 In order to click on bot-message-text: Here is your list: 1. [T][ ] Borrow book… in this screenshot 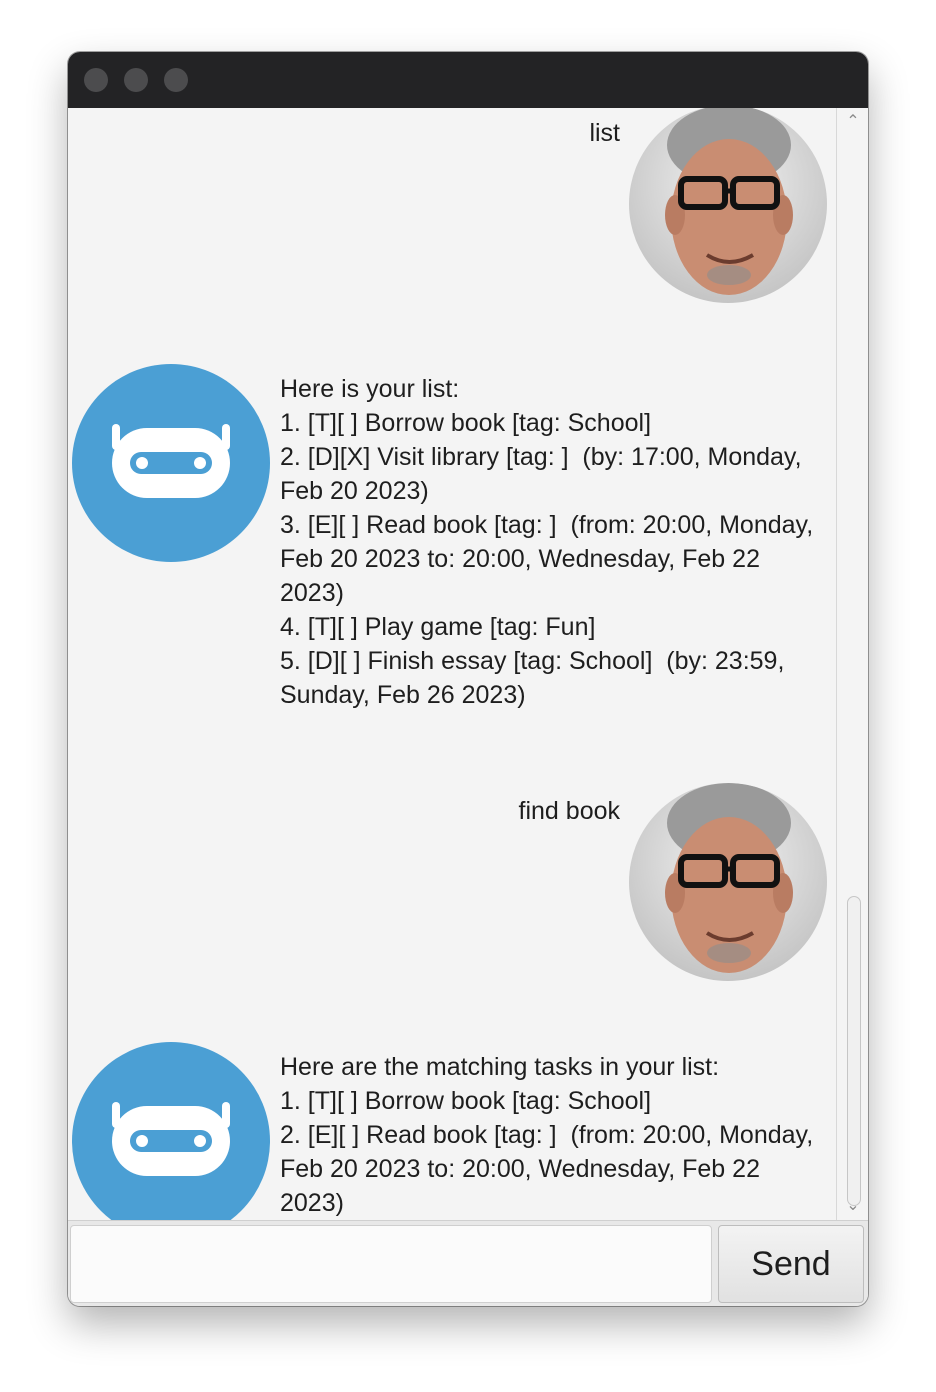, I will do `click(547, 542)`.